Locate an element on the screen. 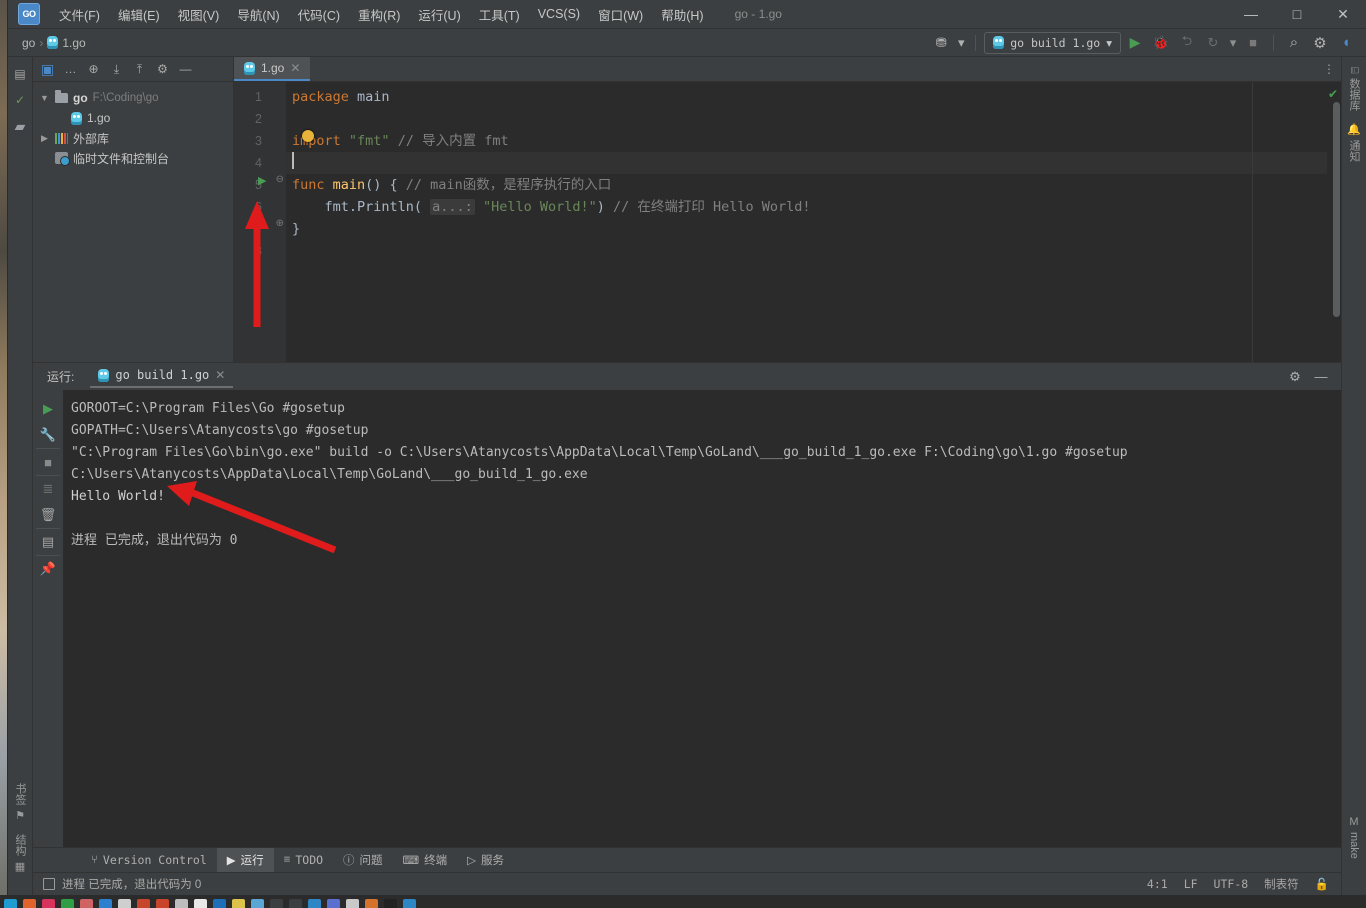  tab-version-control: ⑂ Version Control is located at coordinates (149, 860).